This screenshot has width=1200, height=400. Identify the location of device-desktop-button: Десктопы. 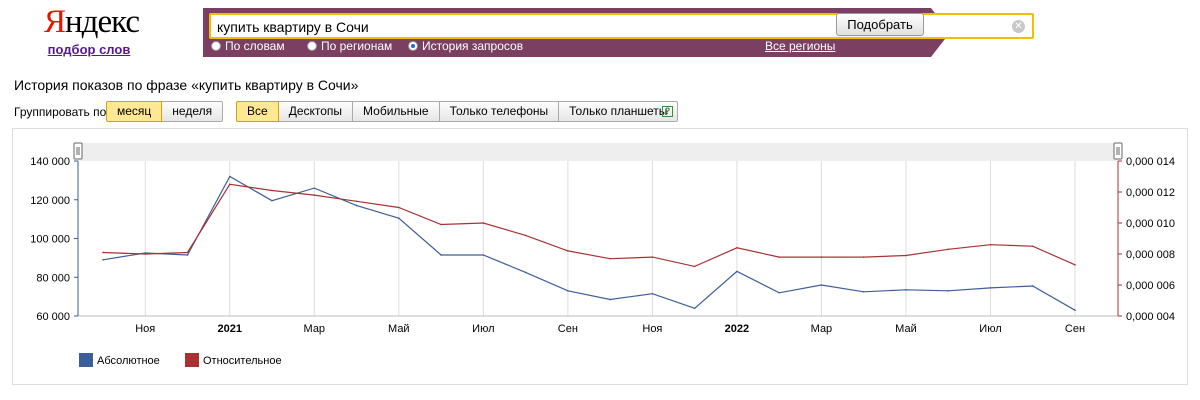
(316, 111).